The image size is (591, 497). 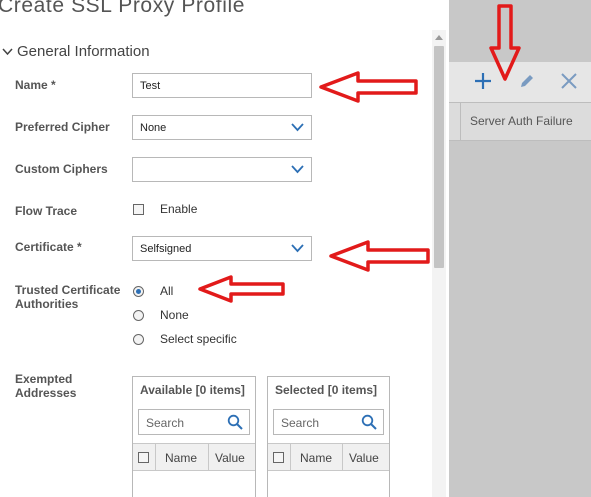 I want to click on trusted-ca-option-none: None, so click(x=174, y=315).